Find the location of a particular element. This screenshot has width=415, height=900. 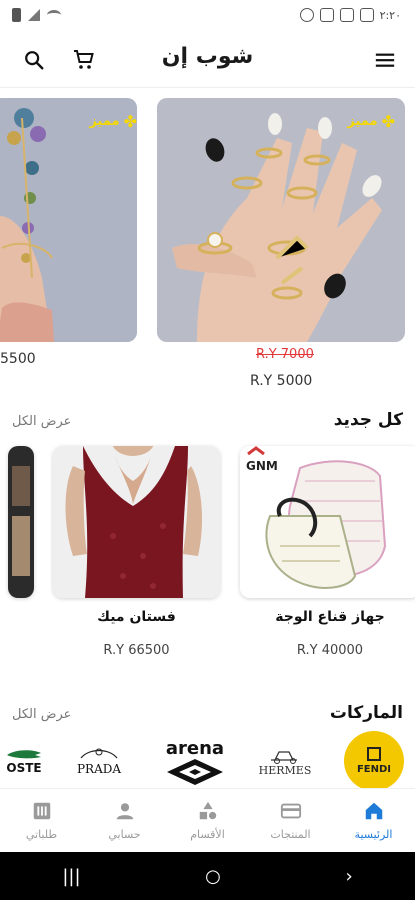

crocodile-icon is located at coordinates (24, 754).